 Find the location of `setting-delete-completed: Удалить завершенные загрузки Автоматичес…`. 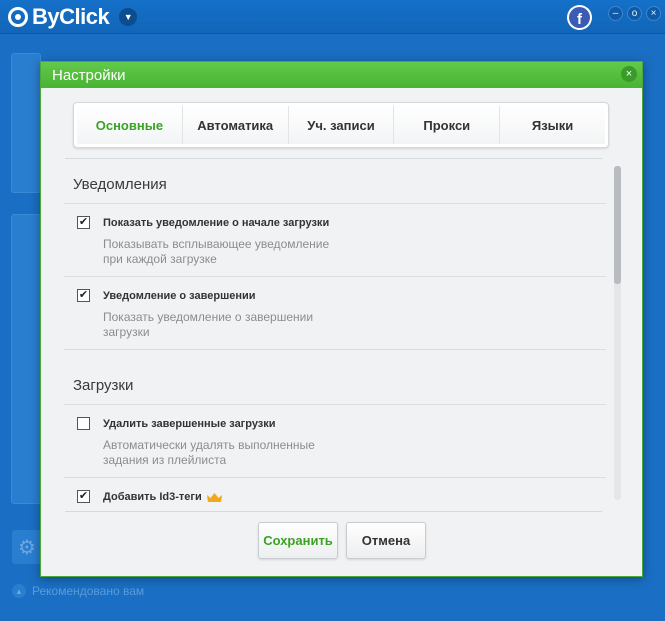

setting-delete-completed: Удалить завершенные загрузки Автоматичес… is located at coordinates (335, 441).